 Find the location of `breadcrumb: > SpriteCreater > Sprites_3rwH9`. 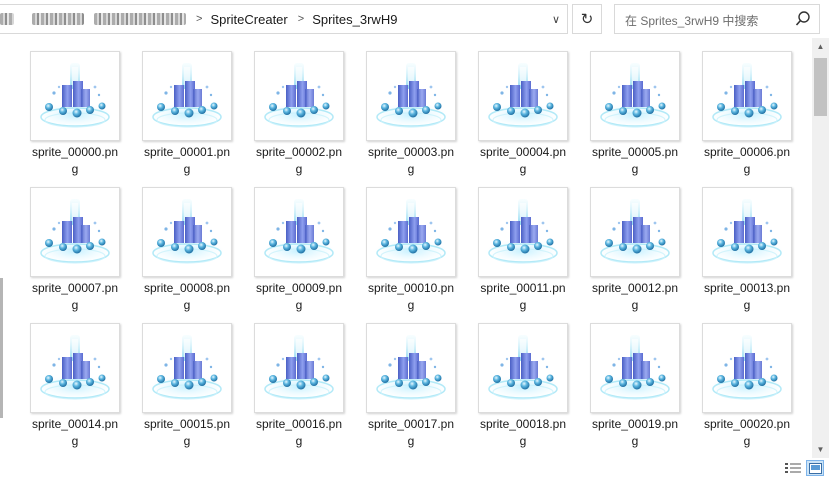

breadcrumb: > SpriteCreater > Sprites_3rwH9 is located at coordinates (284, 19).